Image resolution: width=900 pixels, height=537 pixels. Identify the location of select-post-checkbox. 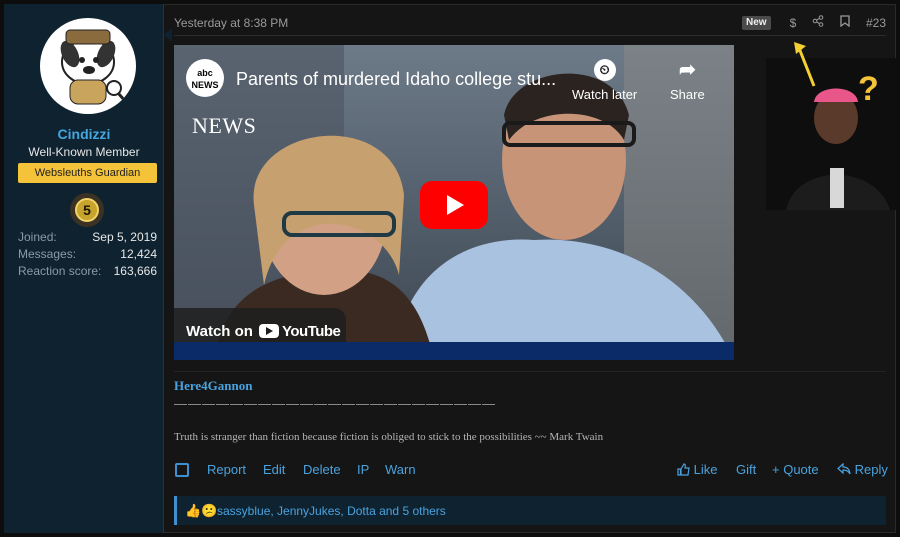
(182, 470).